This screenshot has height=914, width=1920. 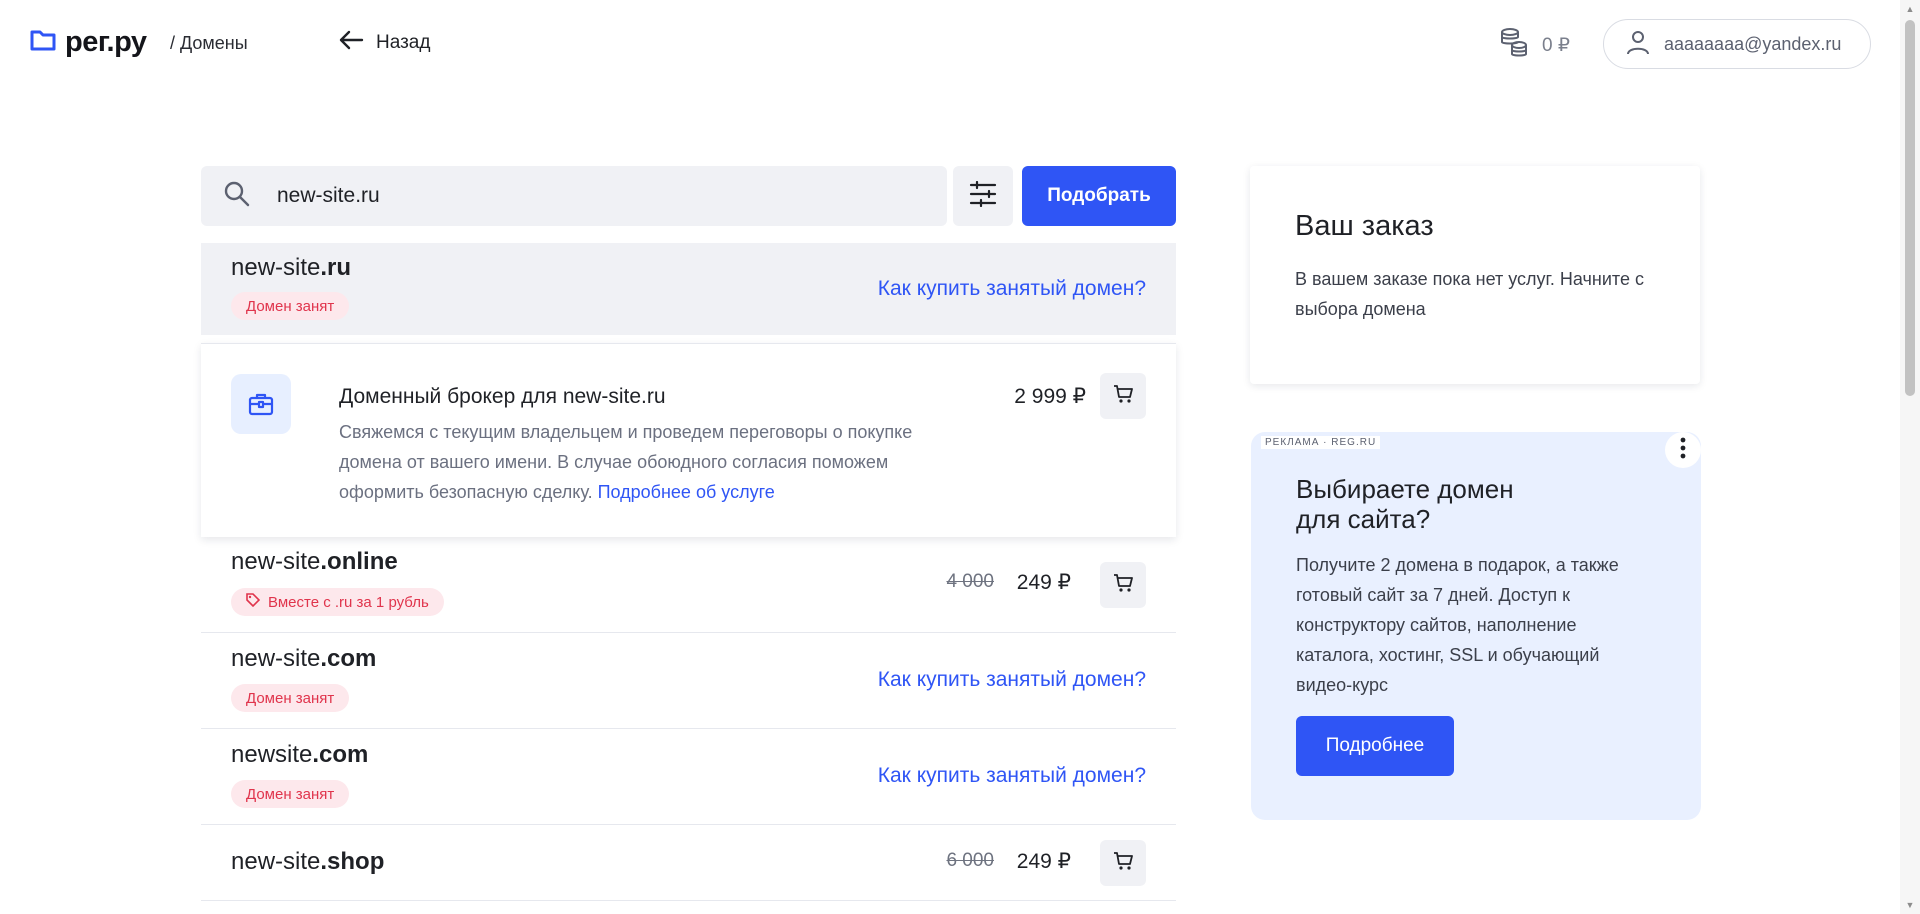 I want to click on back-label: Назад, so click(x=403, y=42).